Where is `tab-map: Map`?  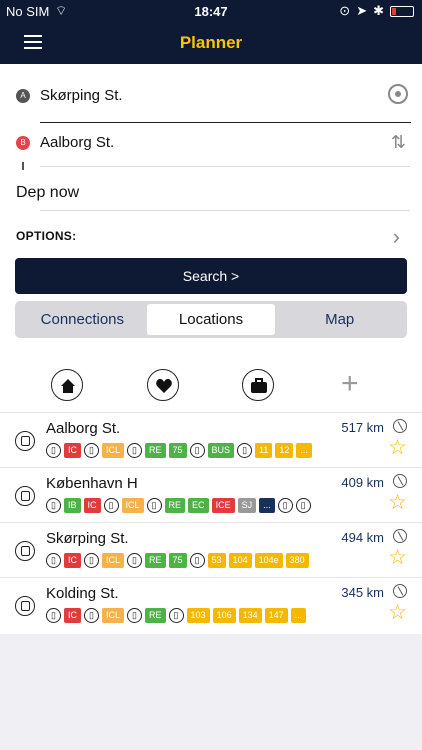 tab-map: Map is located at coordinates (339, 319).